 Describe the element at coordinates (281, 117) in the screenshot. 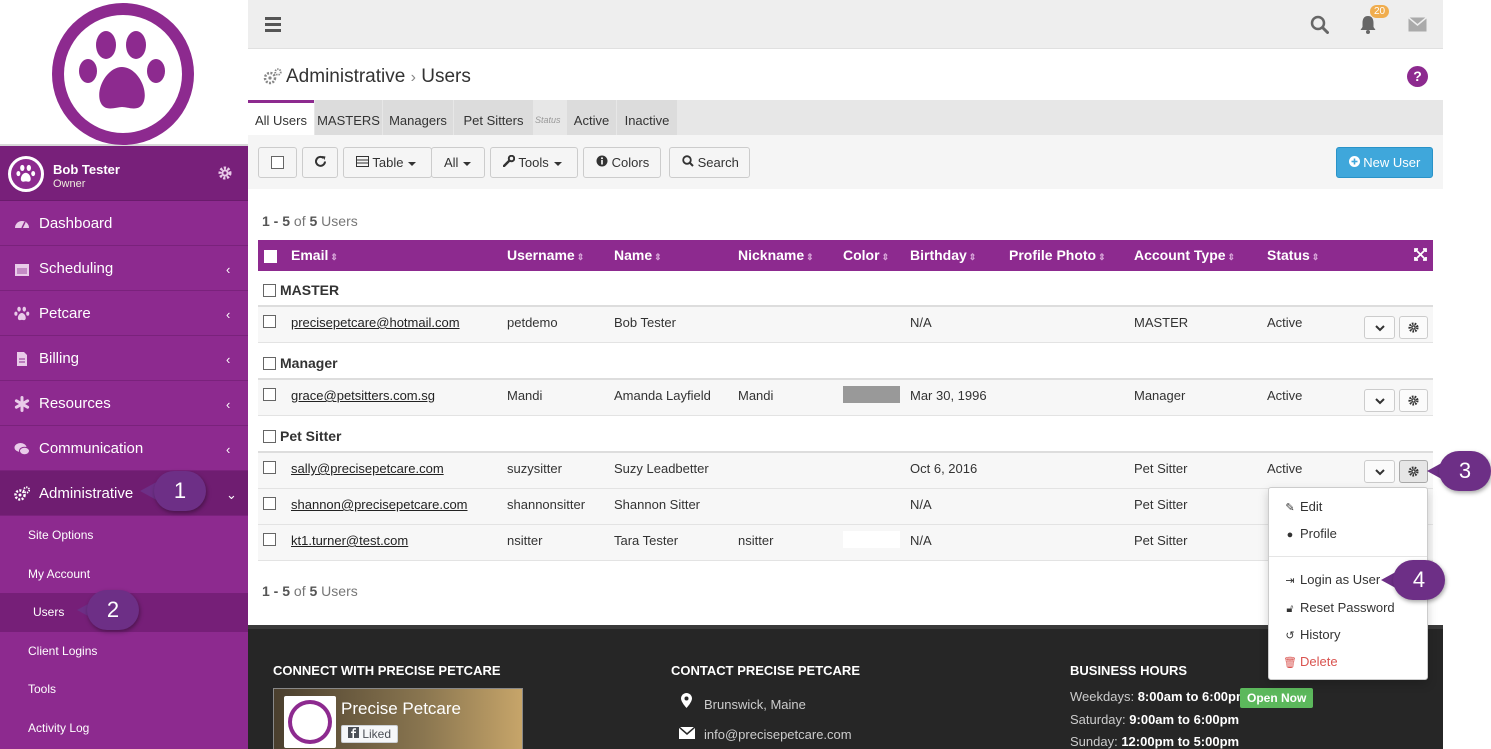

I see `tab-all-users: All Users` at that location.